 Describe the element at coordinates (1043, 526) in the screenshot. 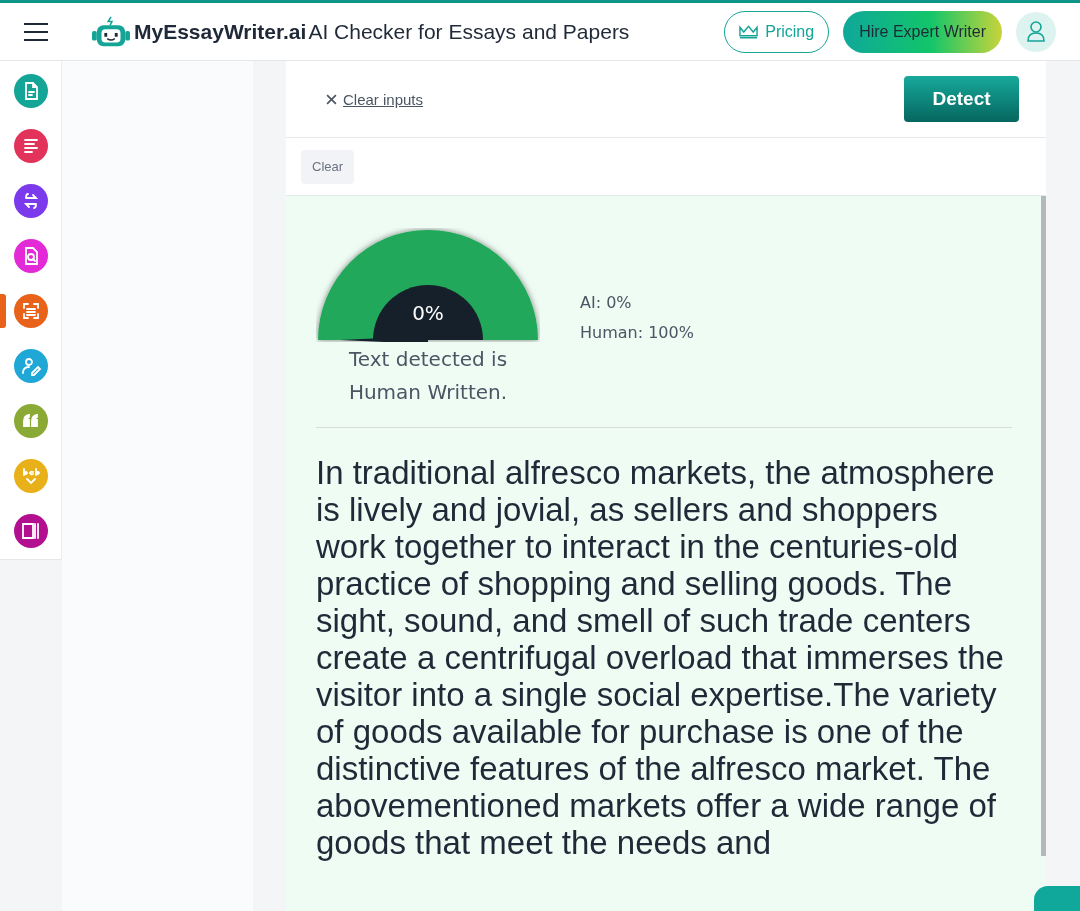

I see `scrollbar` at that location.